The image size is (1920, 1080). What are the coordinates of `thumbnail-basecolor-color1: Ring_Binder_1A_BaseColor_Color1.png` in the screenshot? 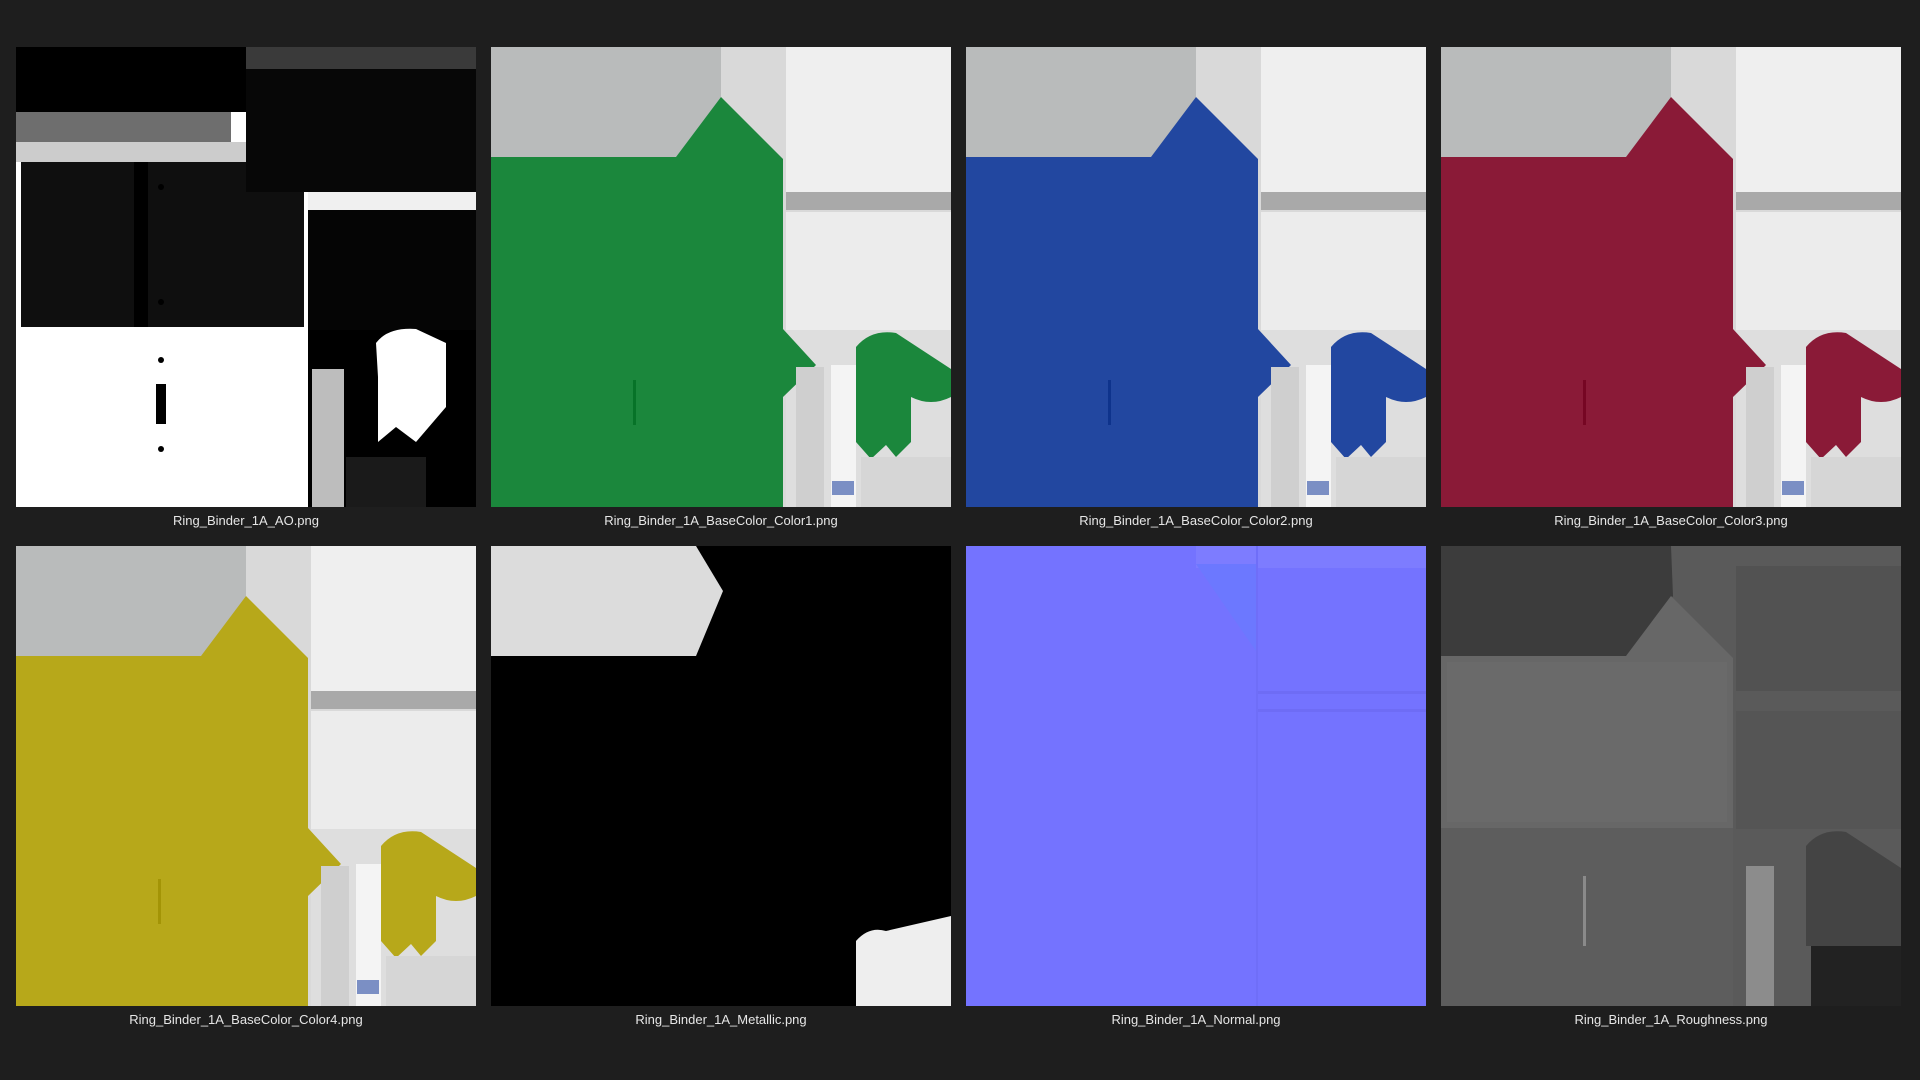 It's located at (721, 296).